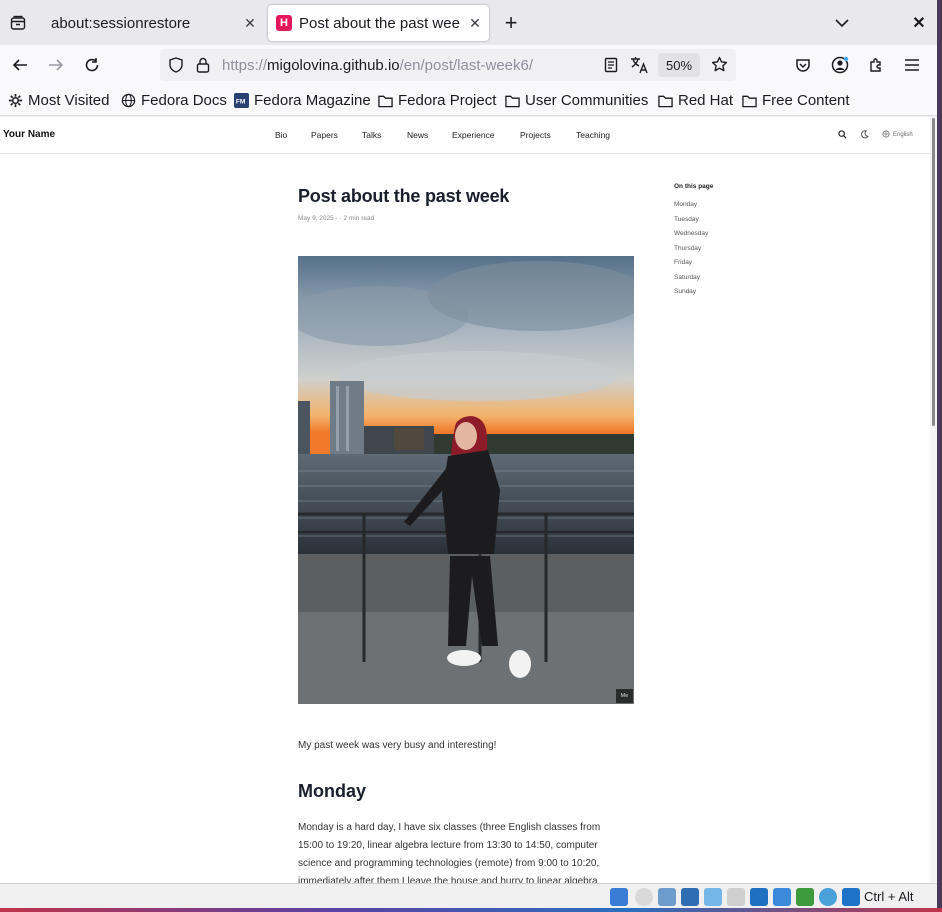 The width and height of the screenshot is (942, 912). I want to click on toc-item-sunday: Sunday, so click(685, 291).